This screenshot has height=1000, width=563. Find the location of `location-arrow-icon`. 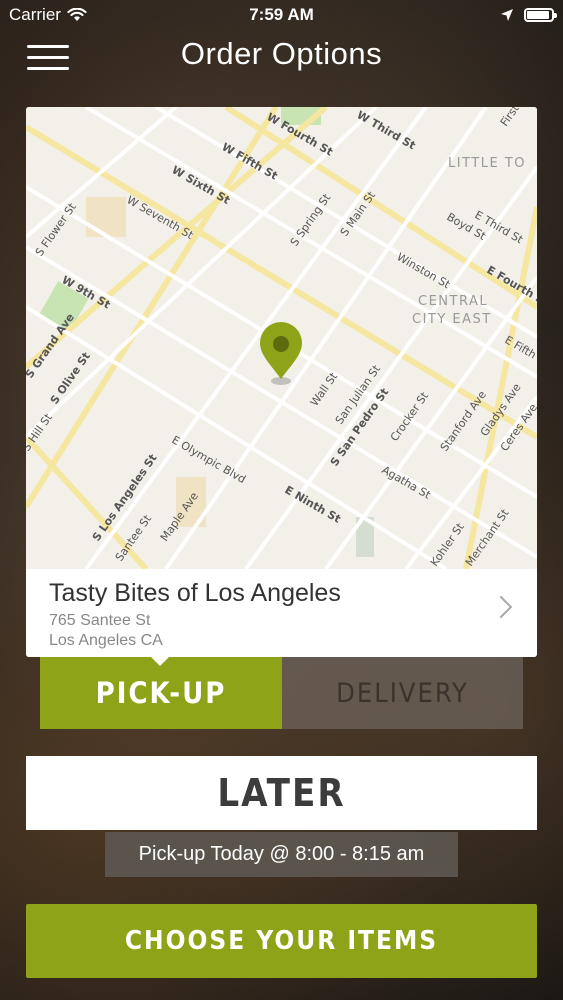

location-arrow-icon is located at coordinates (507, 15).